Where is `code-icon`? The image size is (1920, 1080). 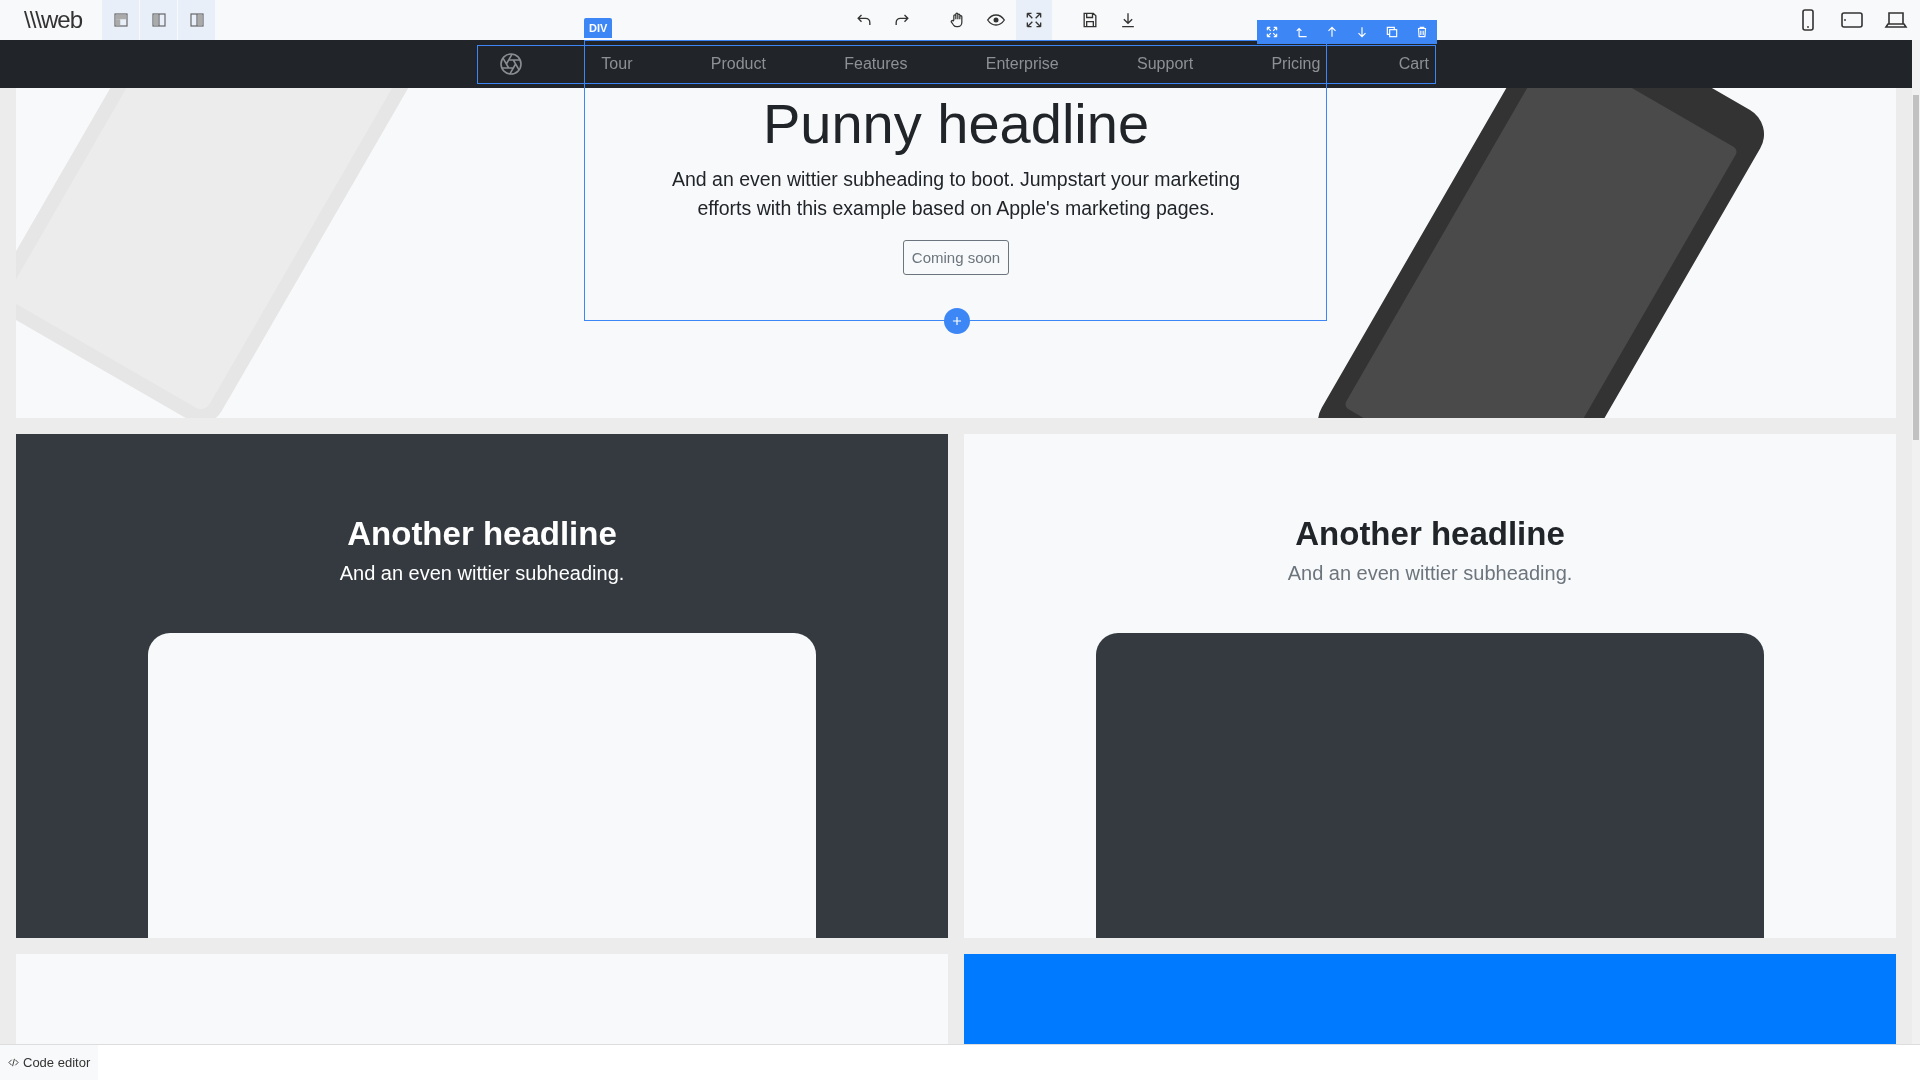 code-icon is located at coordinates (13, 1062).